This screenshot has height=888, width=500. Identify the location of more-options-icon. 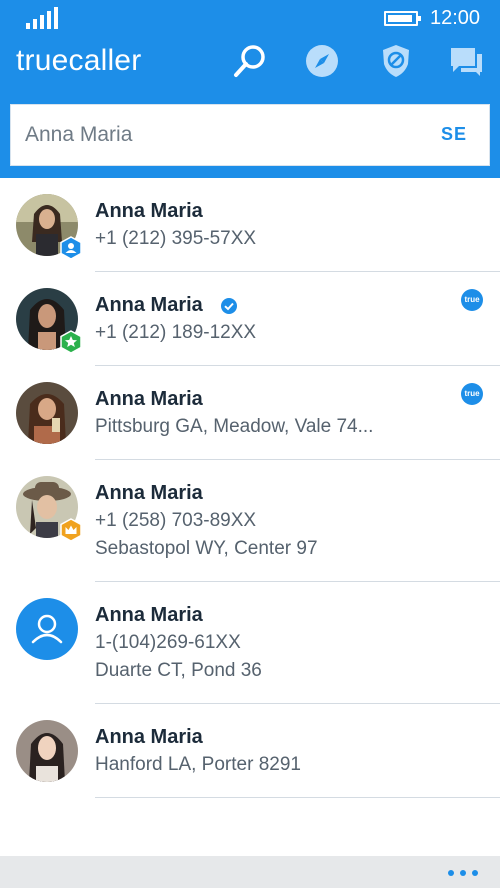
(463, 872).